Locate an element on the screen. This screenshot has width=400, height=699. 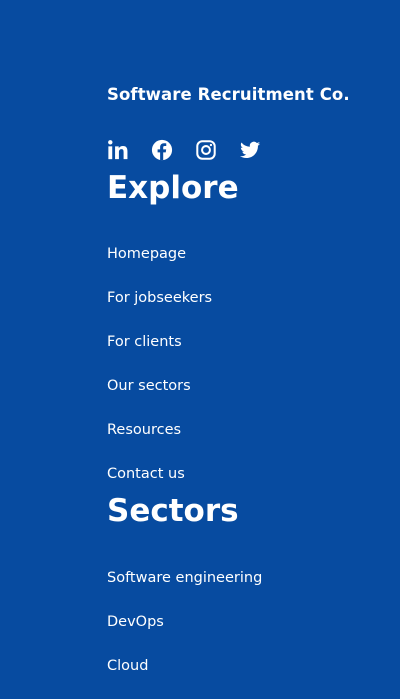
devops-link: DevOps is located at coordinates (135, 622).